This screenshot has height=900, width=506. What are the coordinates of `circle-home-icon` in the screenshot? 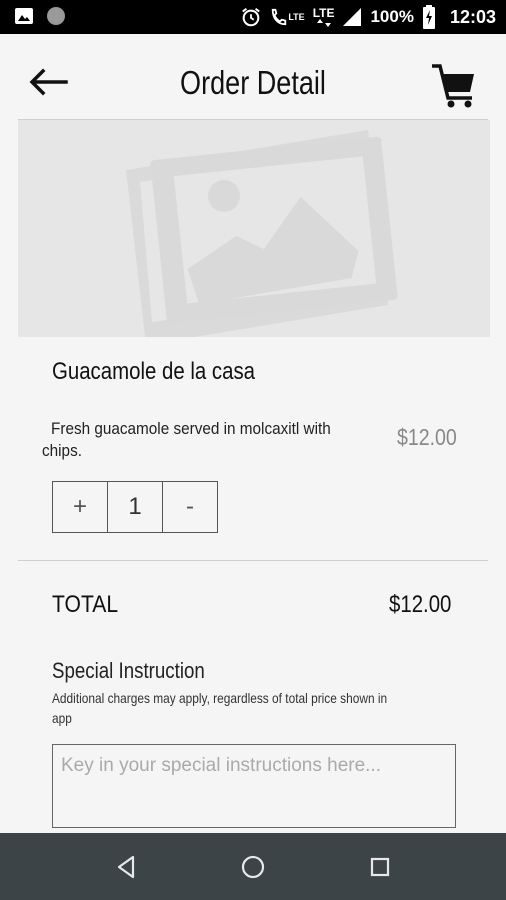 It's located at (253, 867).